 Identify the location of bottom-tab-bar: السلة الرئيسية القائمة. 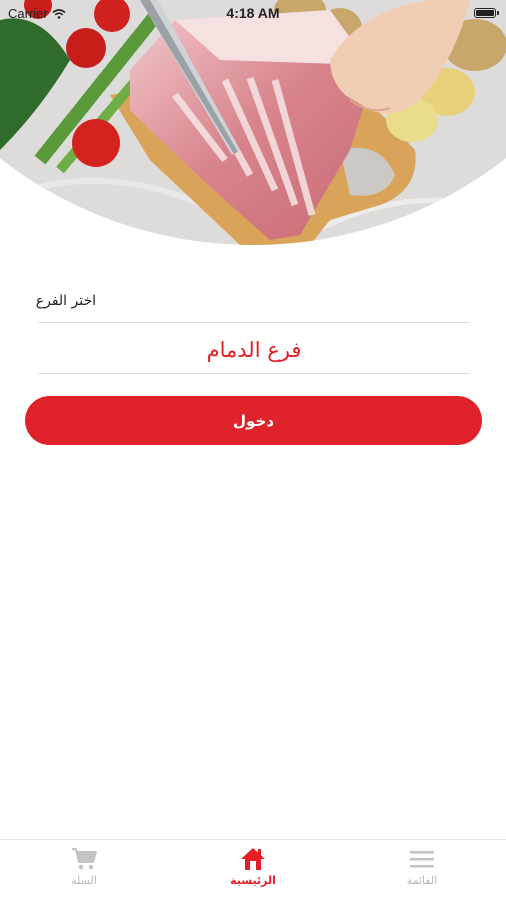
(253, 869).